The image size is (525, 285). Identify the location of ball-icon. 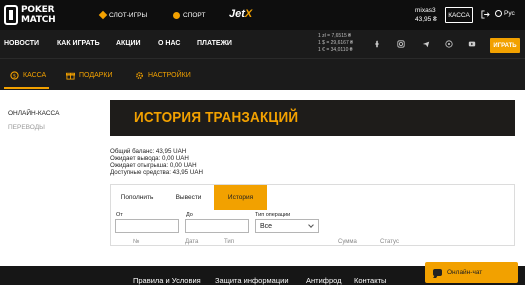
(176, 15).